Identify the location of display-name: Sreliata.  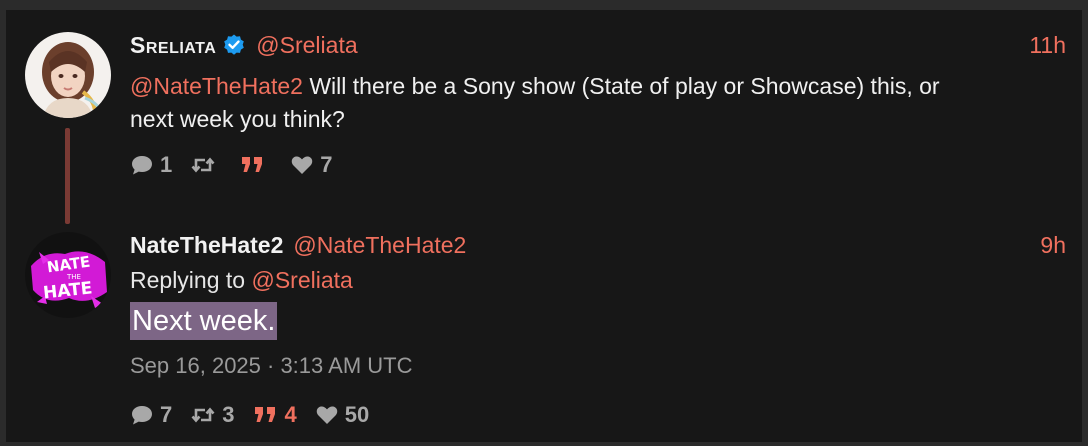
(173, 45).